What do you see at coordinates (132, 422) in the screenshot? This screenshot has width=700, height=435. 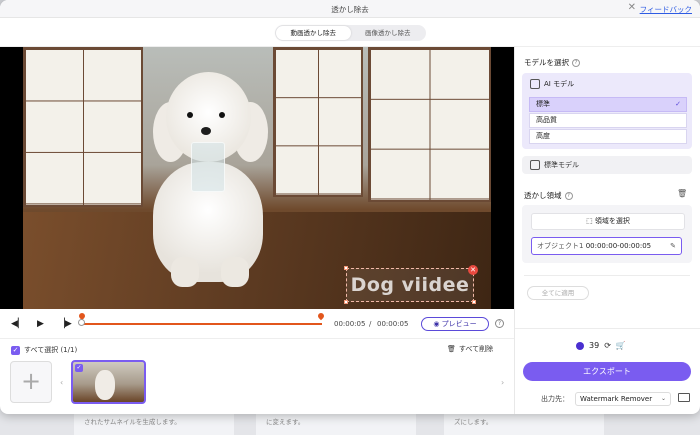 I see `background-card-text: されたサムネイルを生成します。` at bounding box center [132, 422].